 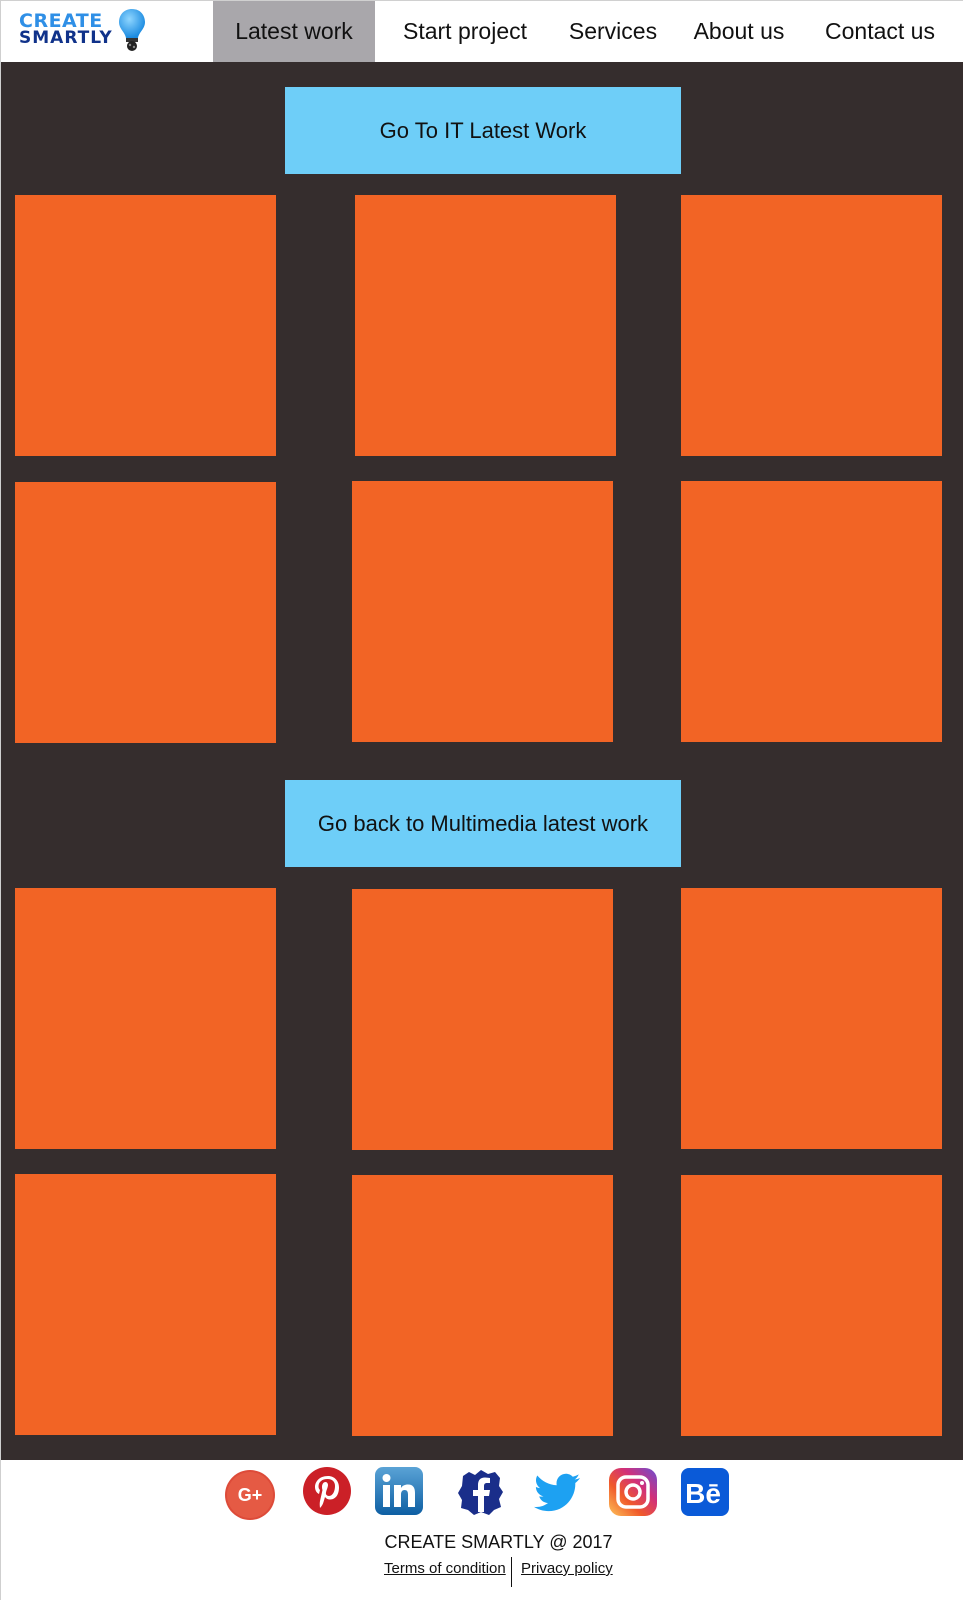 I want to click on go-to-it-latest-work-button: Go To IT Latest Work, so click(x=483, y=130).